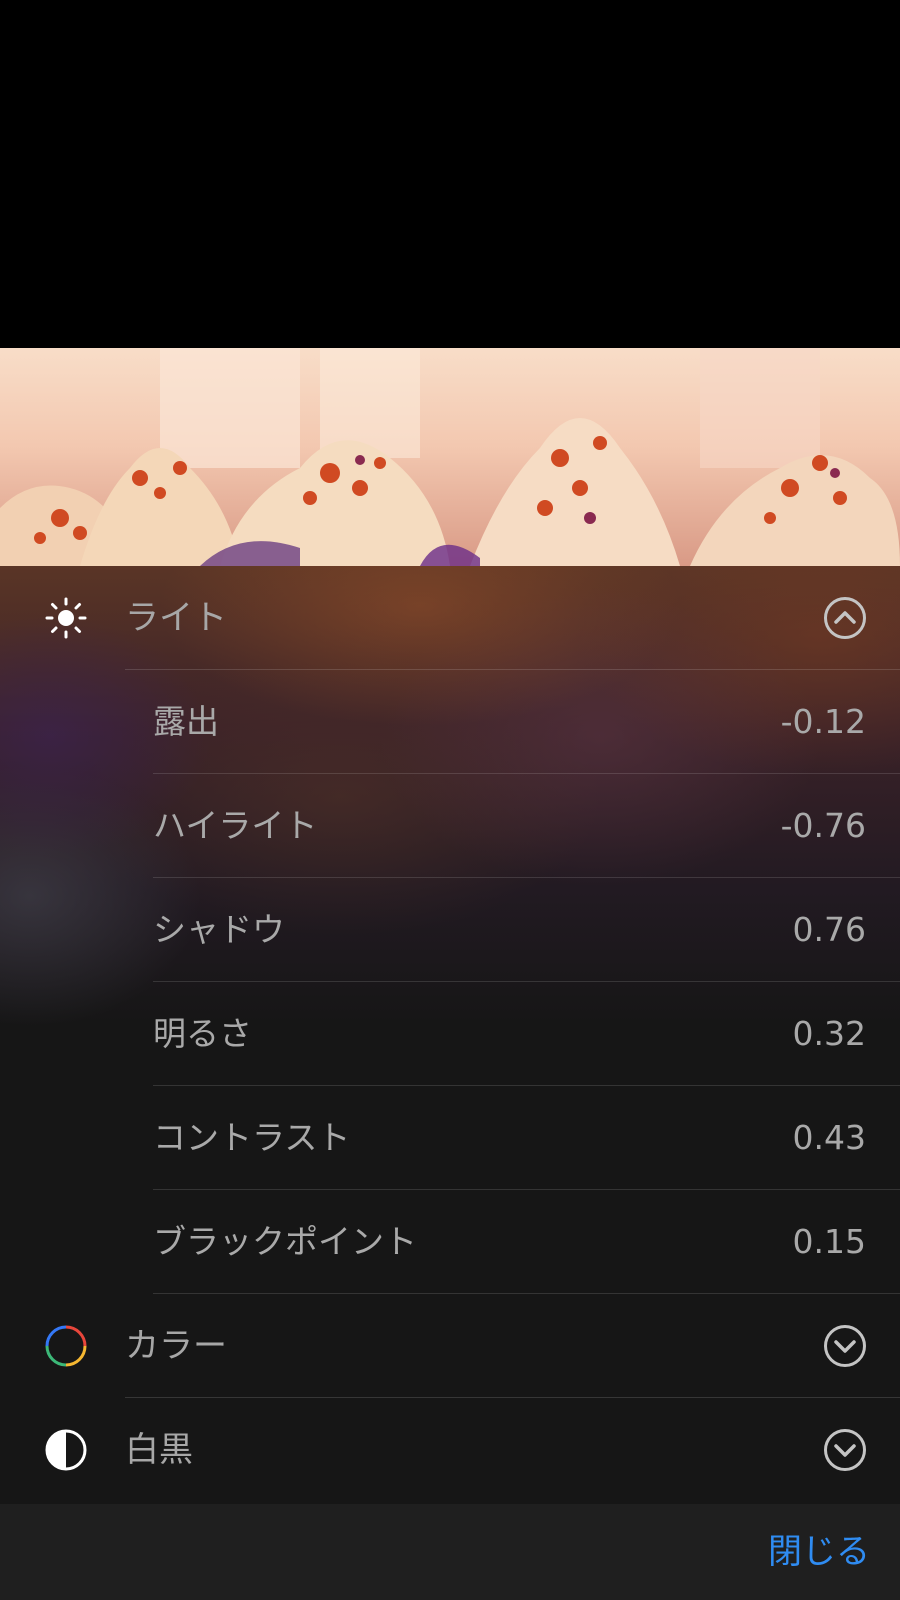  I want to click on section-light-label: ライト, so click(176, 618).